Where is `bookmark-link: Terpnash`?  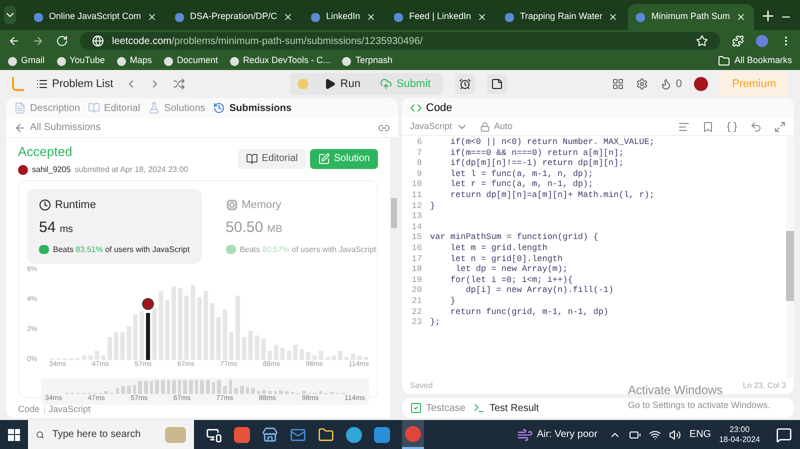 bookmark-link: Terpnash is located at coordinates (367, 61).